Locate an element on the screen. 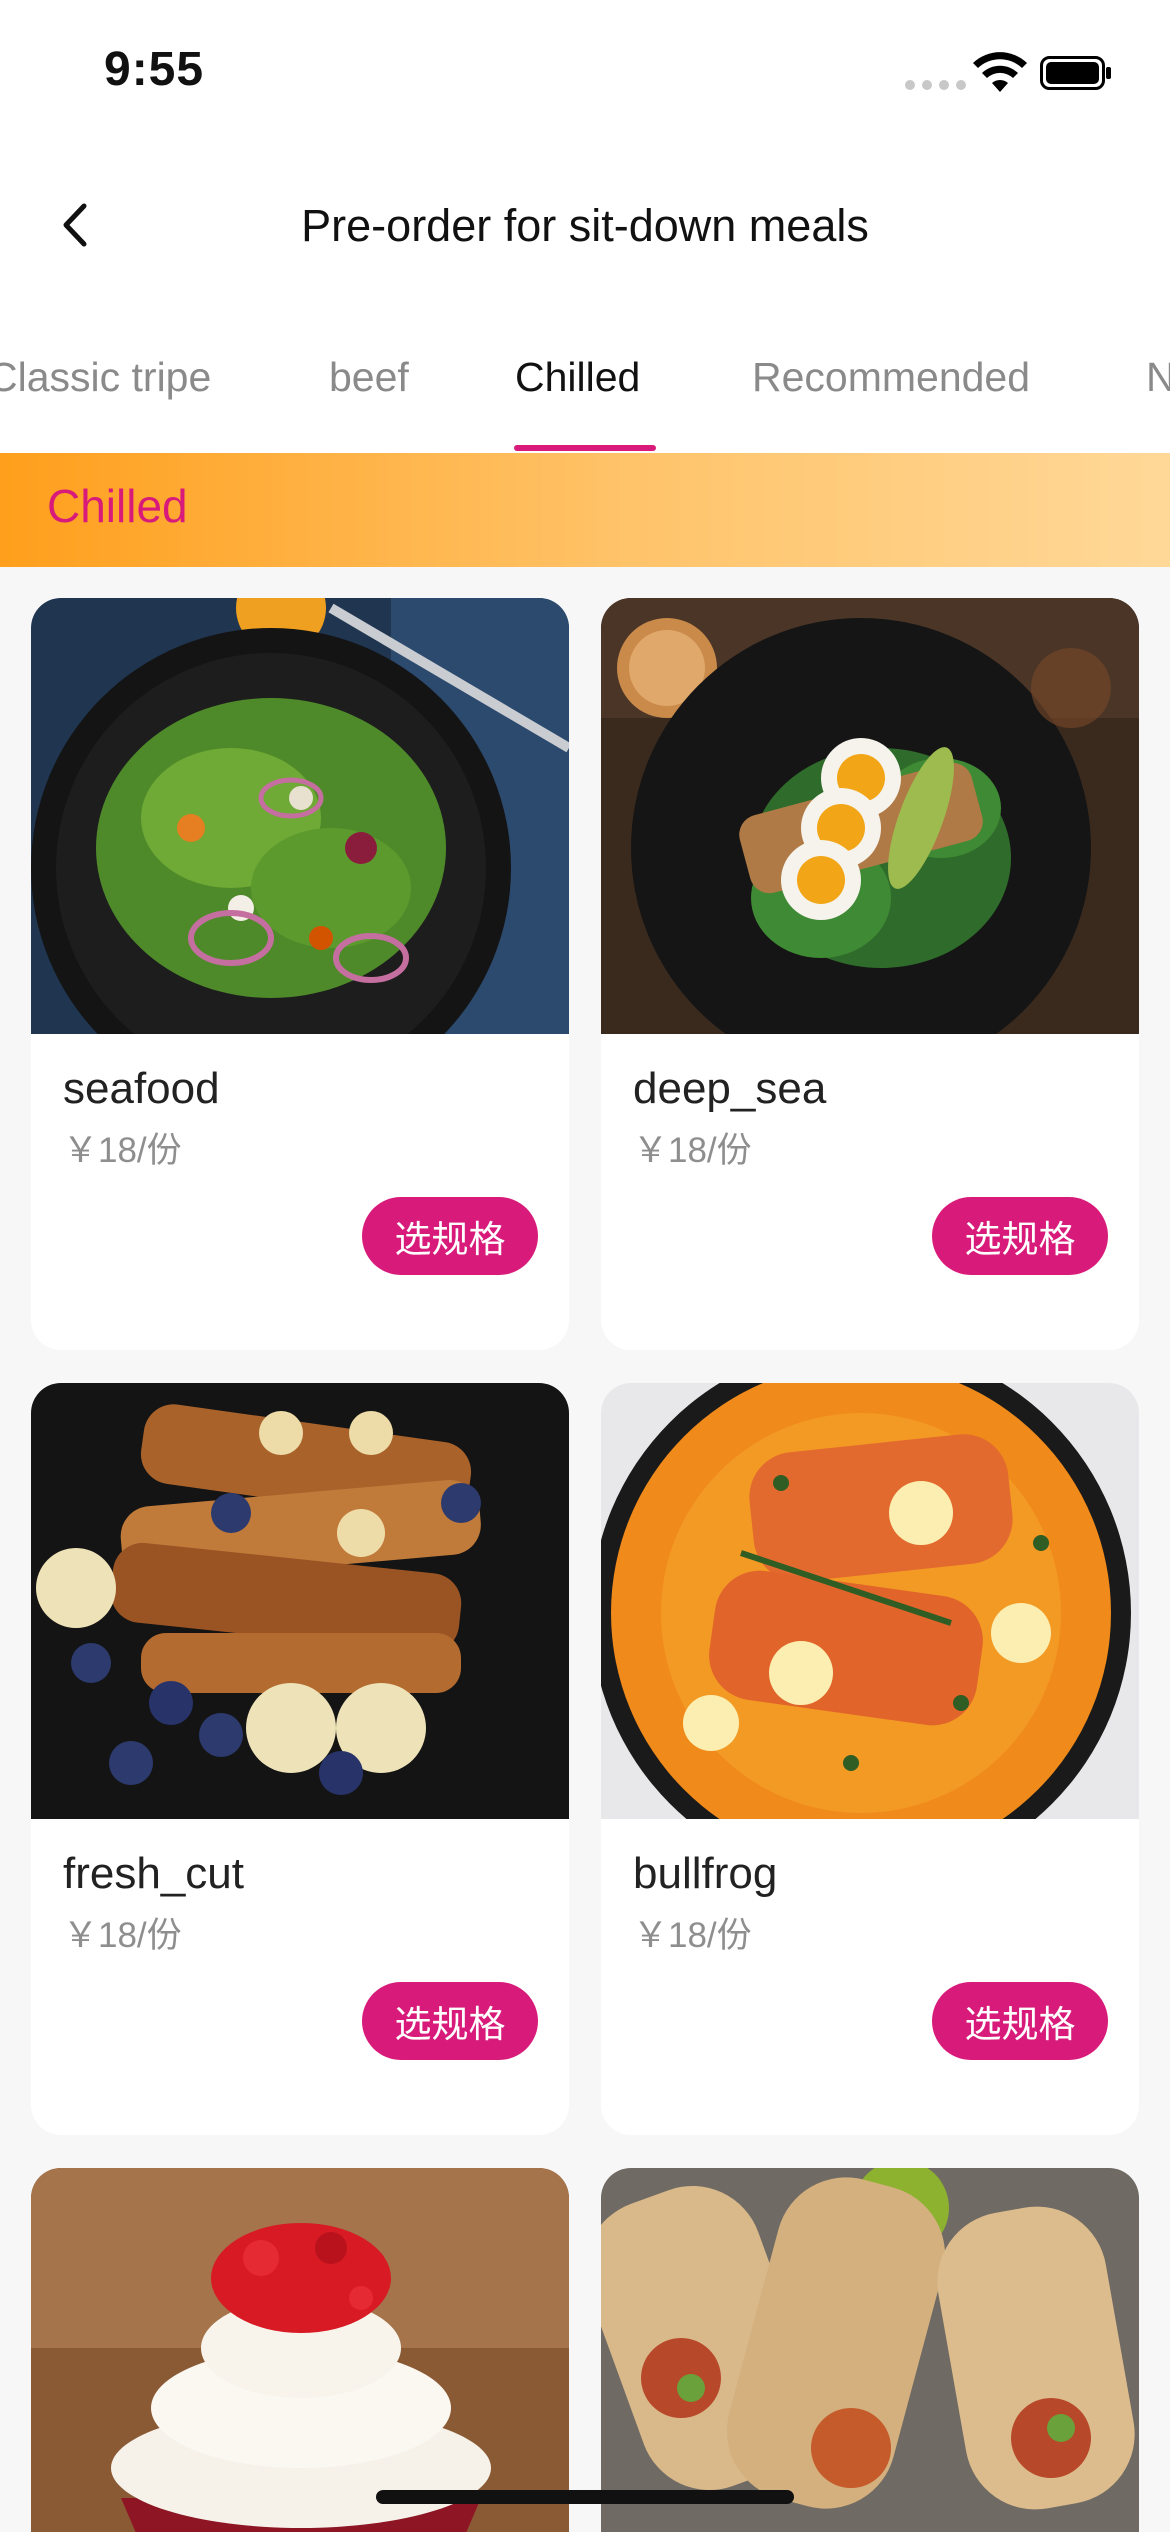 Image resolution: width=1170 pixels, height=2532 pixels. home-indicator is located at coordinates (585, 2497).